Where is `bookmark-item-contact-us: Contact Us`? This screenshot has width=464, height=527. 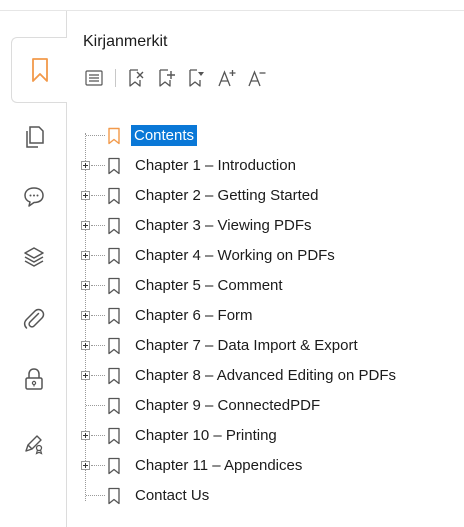 bookmark-item-contact-us: Contact Us is located at coordinates (265, 496).